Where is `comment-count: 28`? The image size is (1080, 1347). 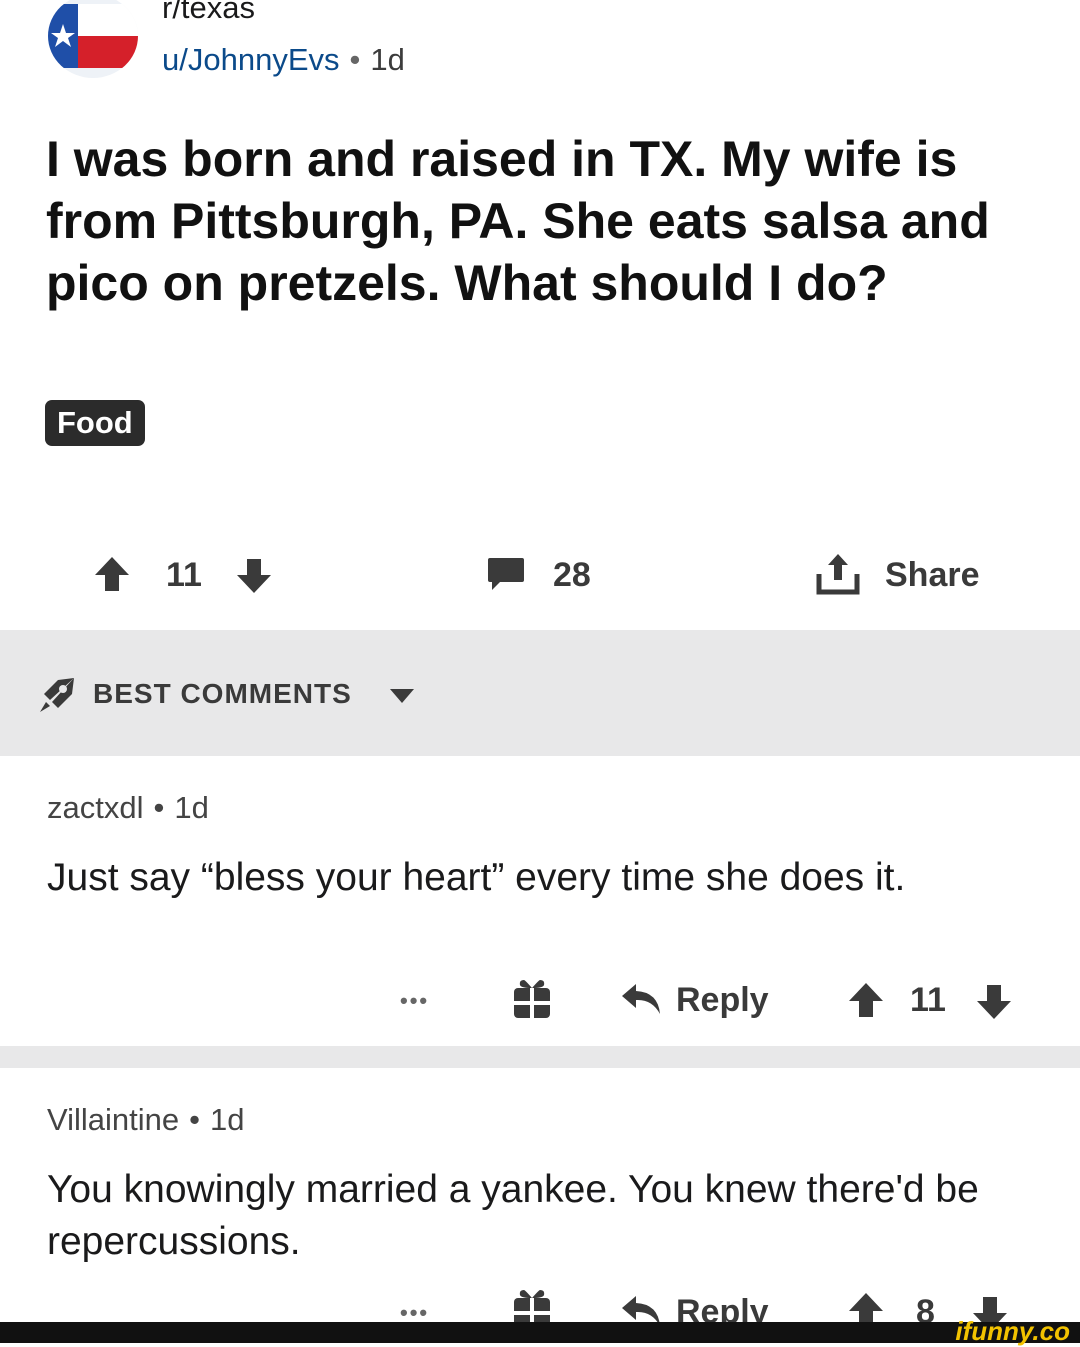 comment-count: 28 is located at coordinates (572, 575).